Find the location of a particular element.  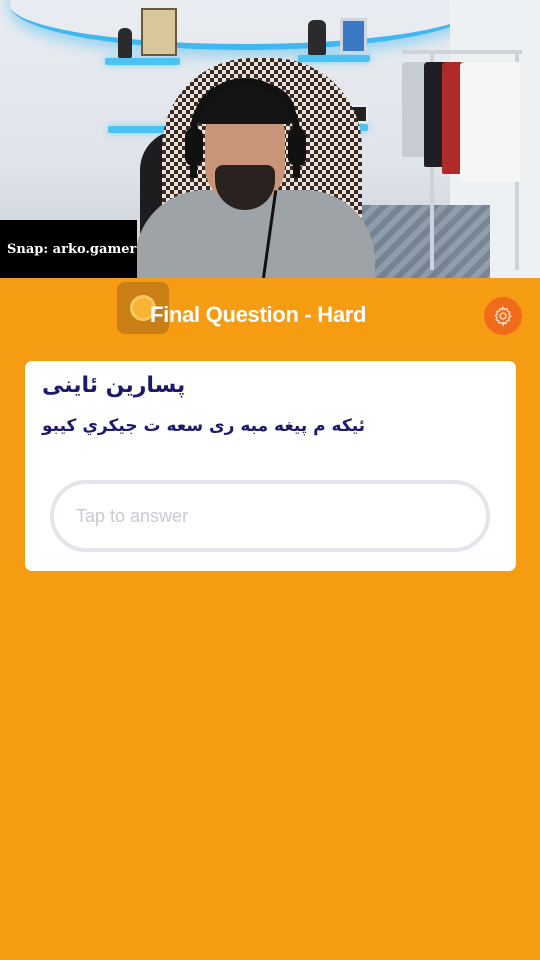

settings-button is located at coordinates (503, 316).